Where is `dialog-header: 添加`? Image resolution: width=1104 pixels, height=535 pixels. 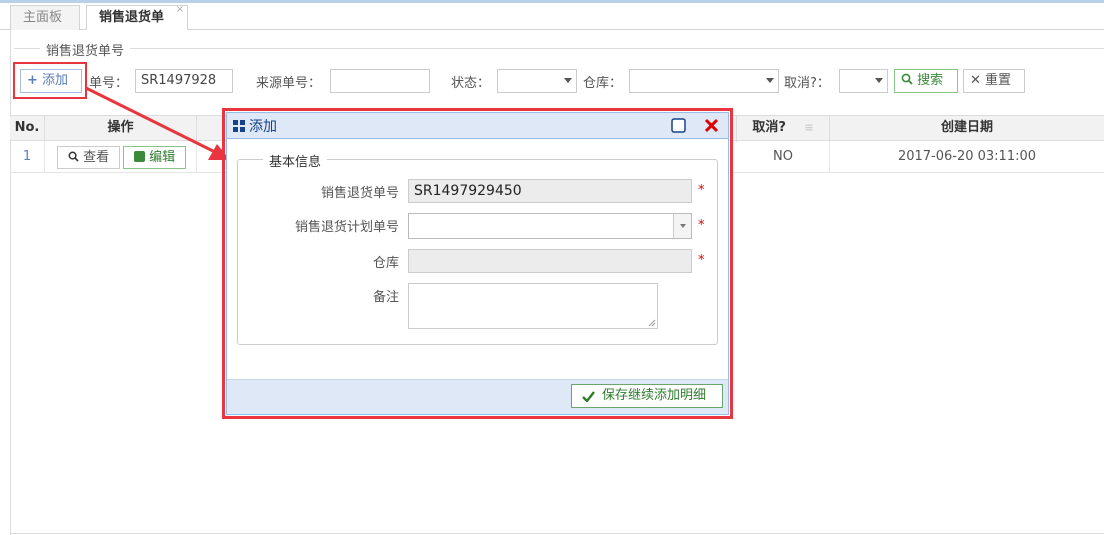 dialog-header: 添加 is located at coordinates (477, 126).